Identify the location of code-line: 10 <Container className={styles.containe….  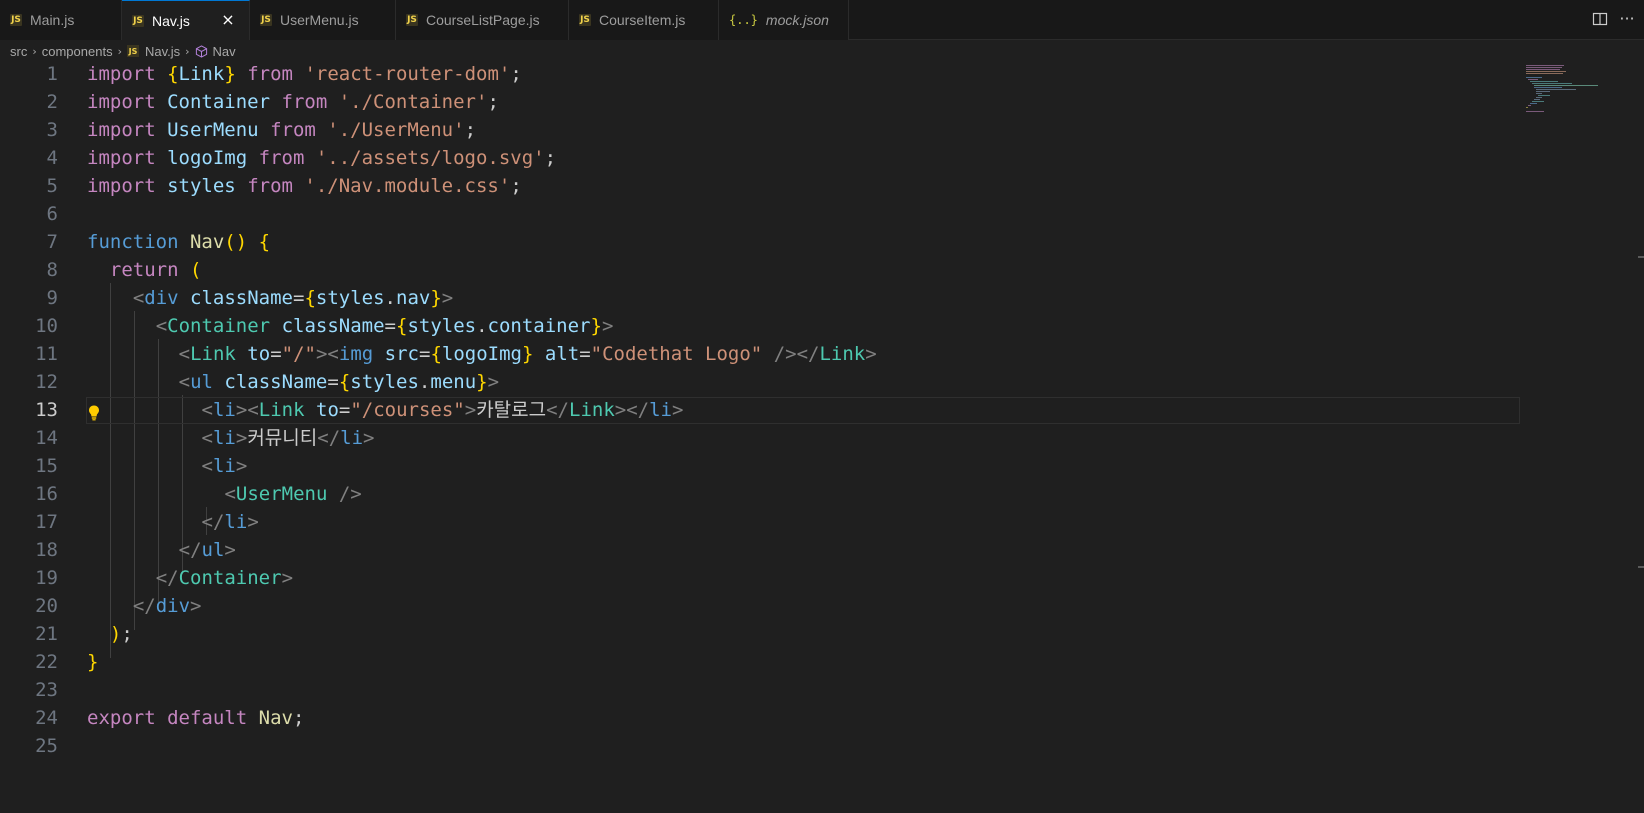
(760, 326).